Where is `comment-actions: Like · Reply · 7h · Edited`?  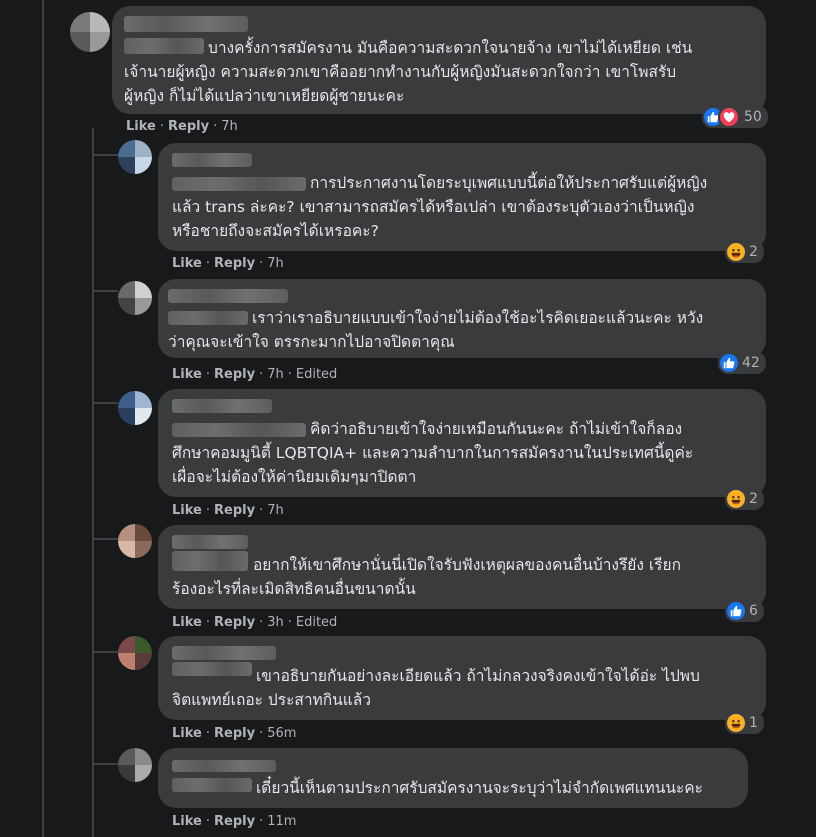 comment-actions: Like · Reply · 7h · Edited is located at coordinates (254, 374).